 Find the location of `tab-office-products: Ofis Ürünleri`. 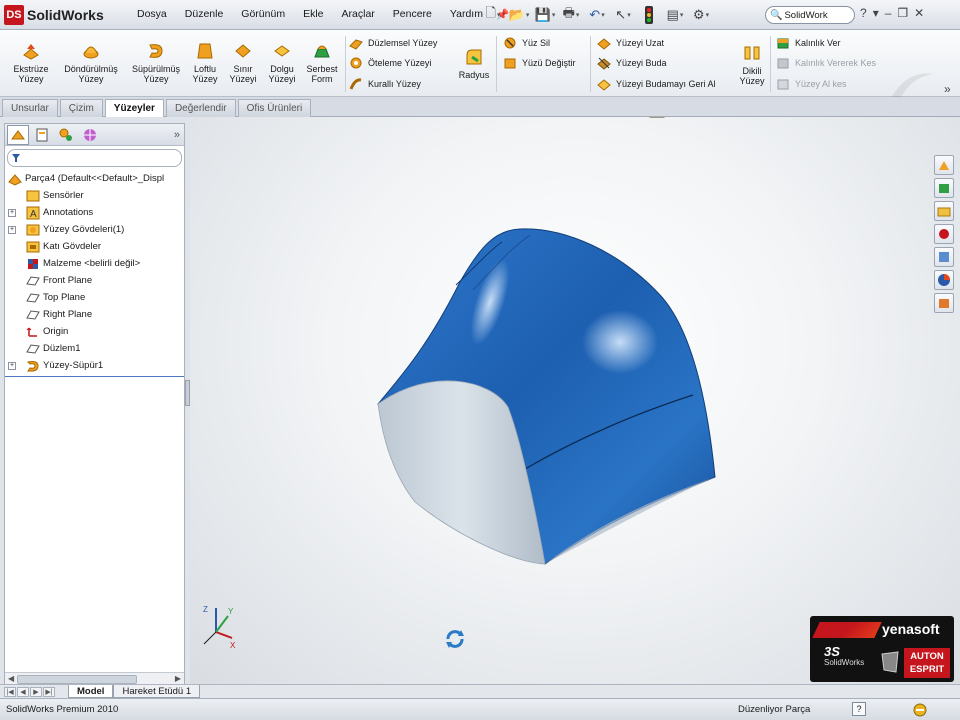

tab-office-products: Ofis Ürünleri is located at coordinates (274, 108).